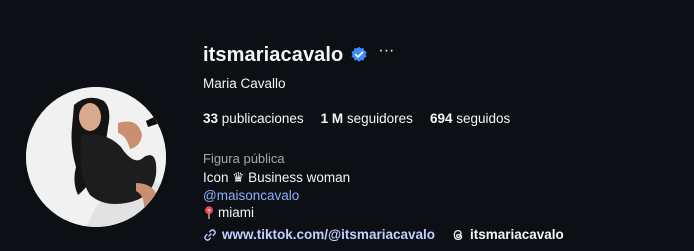 This screenshot has width=694, height=251. I want to click on threads-link: itsmariacavalo, so click(507, 234).